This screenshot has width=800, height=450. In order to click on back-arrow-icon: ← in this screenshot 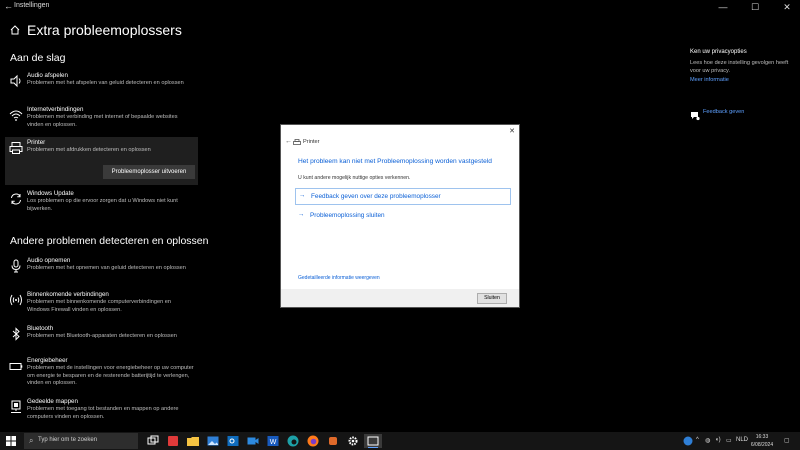, I will do `click(8, 6)`.